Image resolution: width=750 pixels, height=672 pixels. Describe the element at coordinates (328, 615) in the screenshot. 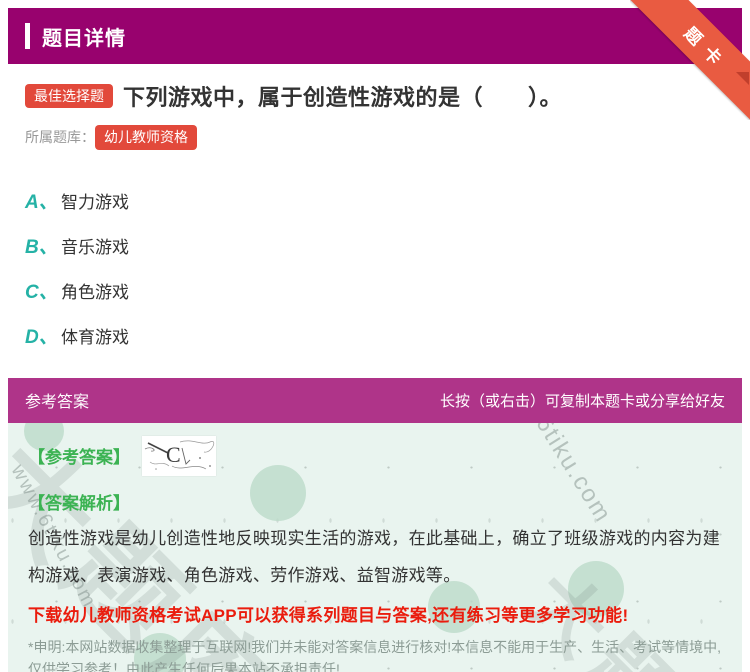

I see `app-promo-text: 下载幼儿教师资格考试APP可以获得系列题目与答案,还有练习等更多学习功能!` at that location.